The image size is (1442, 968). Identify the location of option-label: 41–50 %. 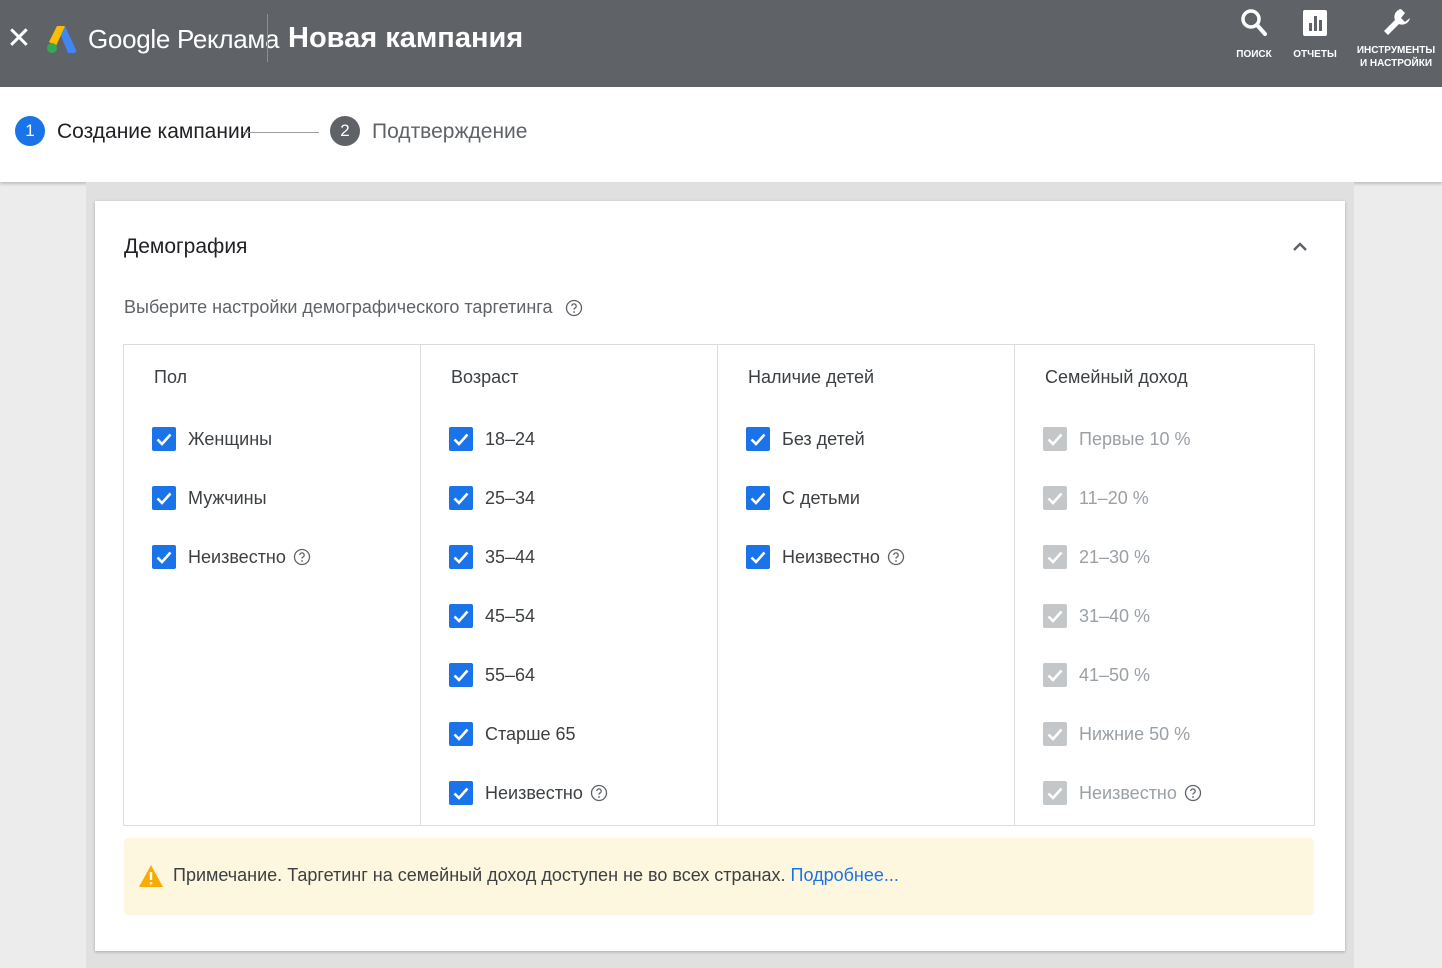
(1115, 674).